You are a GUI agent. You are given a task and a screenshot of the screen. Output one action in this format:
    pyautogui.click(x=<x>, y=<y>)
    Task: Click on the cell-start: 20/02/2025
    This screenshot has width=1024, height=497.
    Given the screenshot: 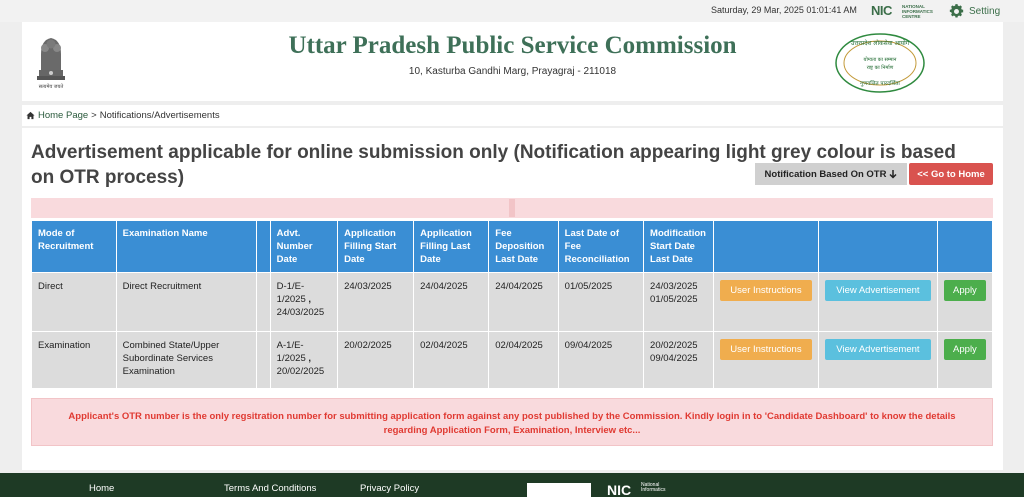 What is the action you would take?
    pyautogui.click(x=376, y=360)
    